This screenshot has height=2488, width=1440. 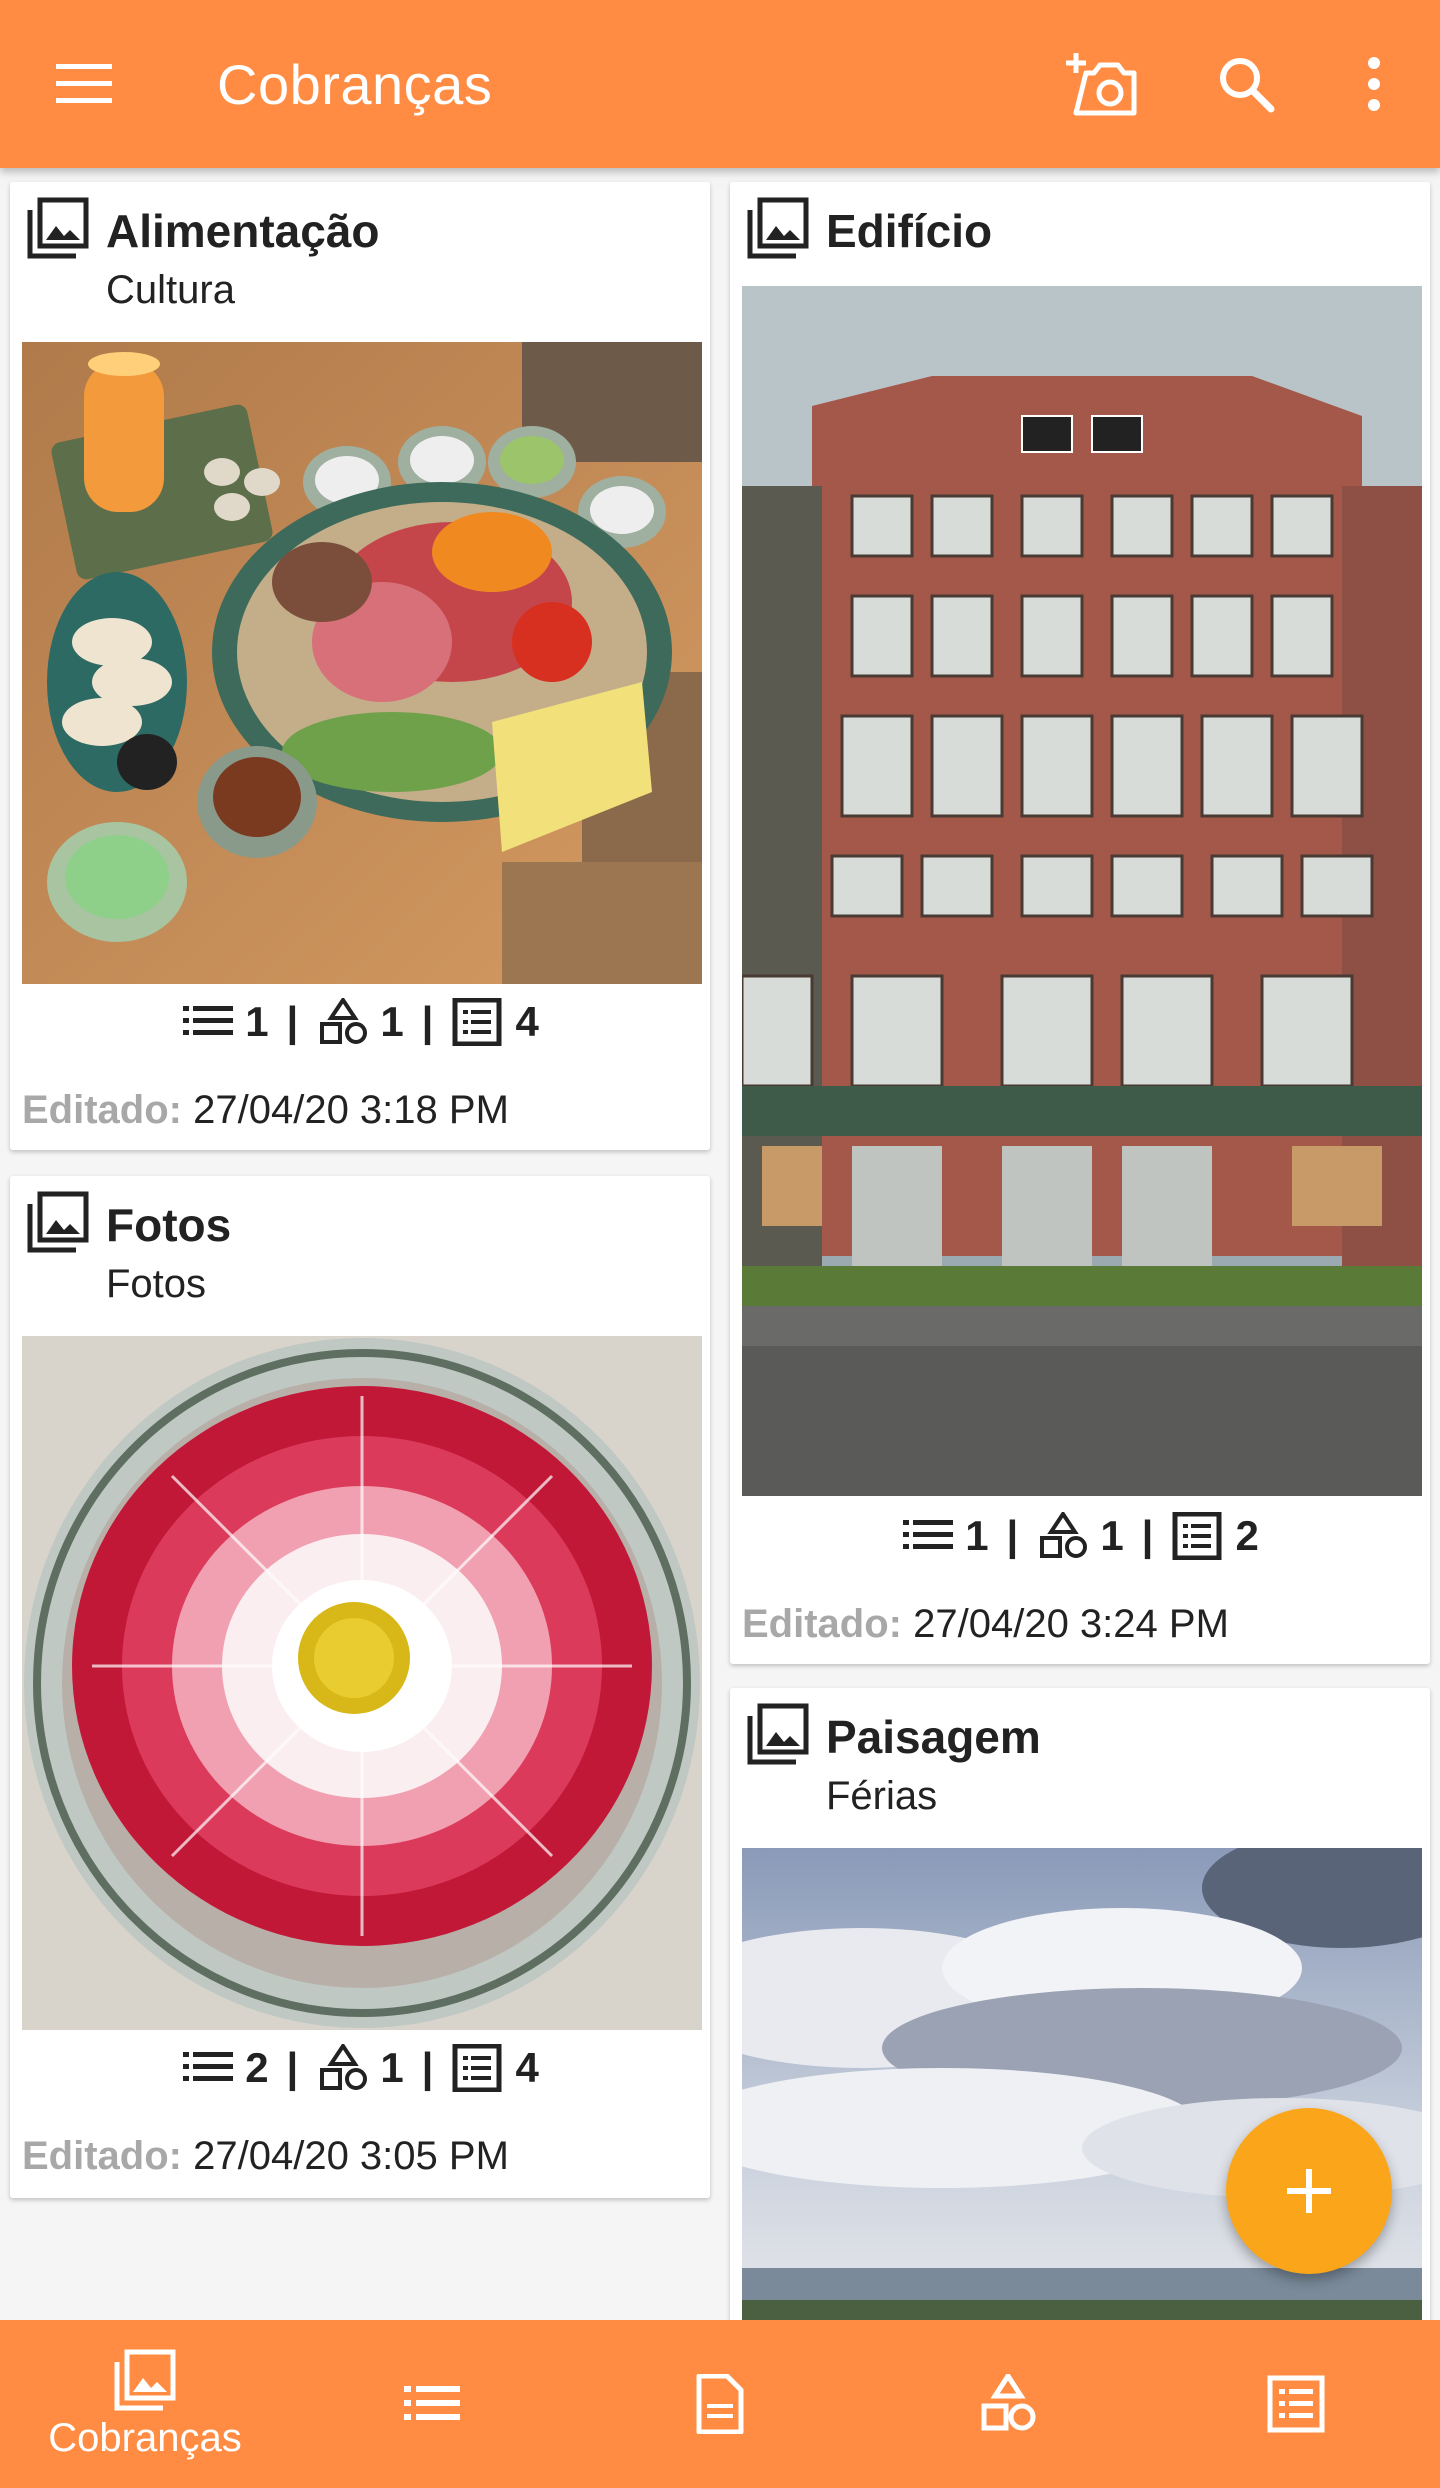 I want to click on flower-bowl-image, so click(x=362, y=1683).